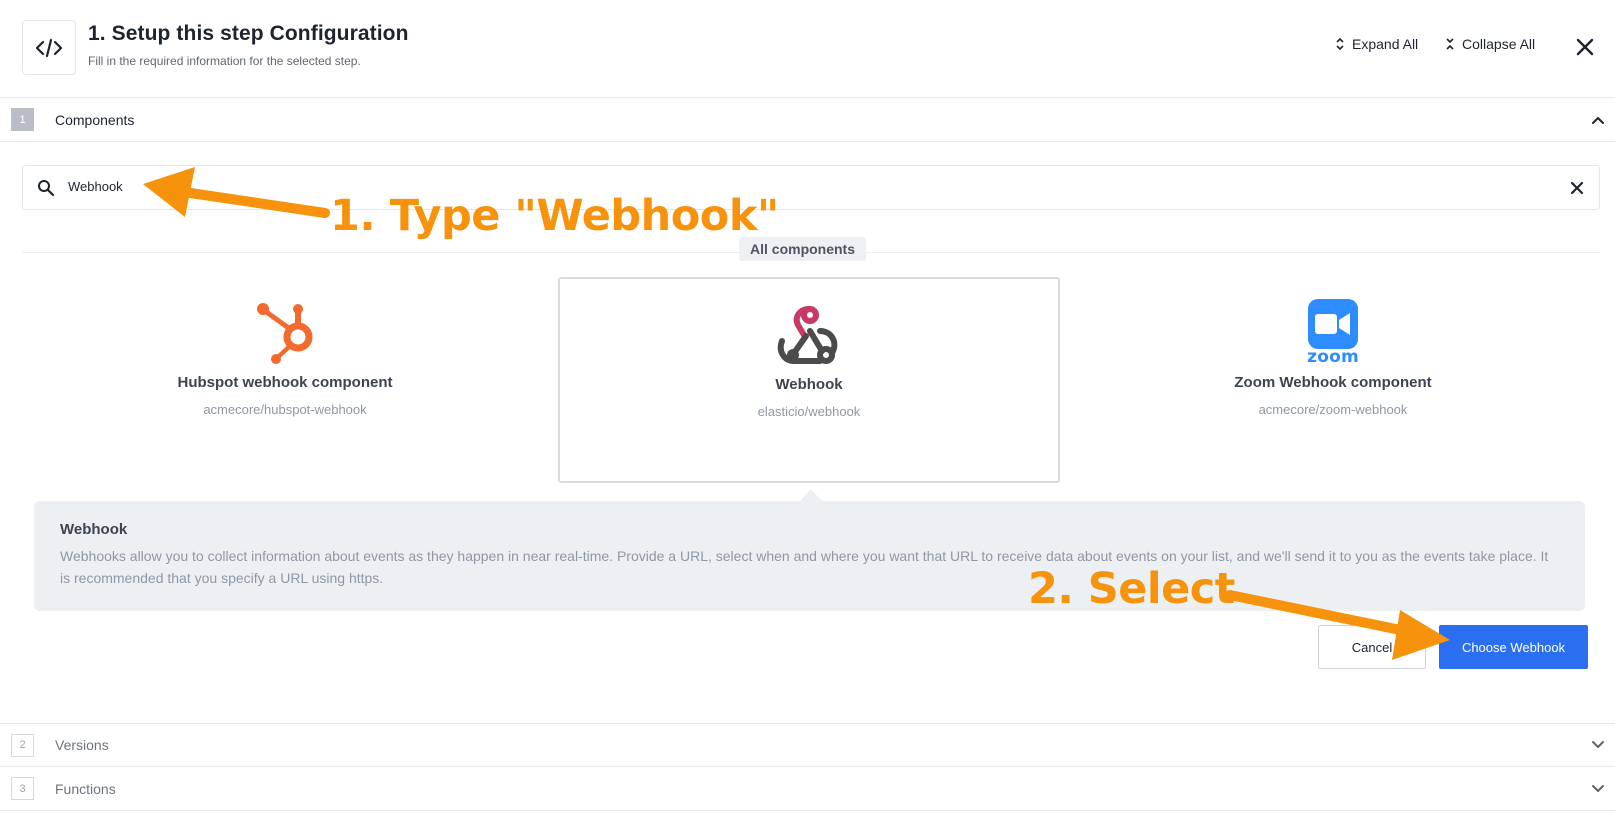  What do you see at coordinates (1499, 44) in the screenshot?
I see `collapse-all-label: Collapse All` at bounding box center [1499, 44].